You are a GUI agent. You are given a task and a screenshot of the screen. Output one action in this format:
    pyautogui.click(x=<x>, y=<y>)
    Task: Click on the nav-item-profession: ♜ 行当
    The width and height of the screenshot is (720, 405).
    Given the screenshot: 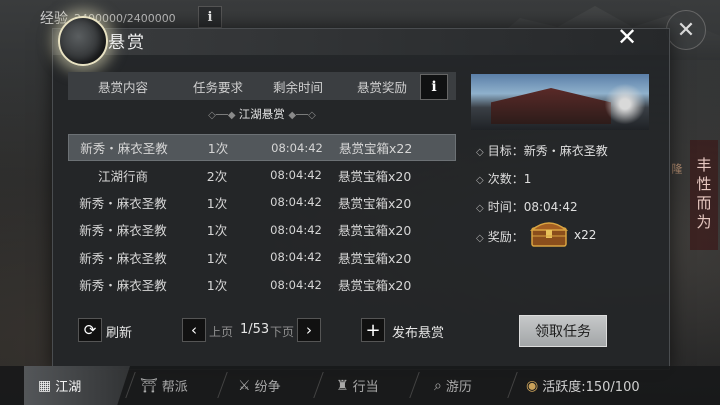 What is the action you would take?
    pyautogui.click(x=357, y=385)
    